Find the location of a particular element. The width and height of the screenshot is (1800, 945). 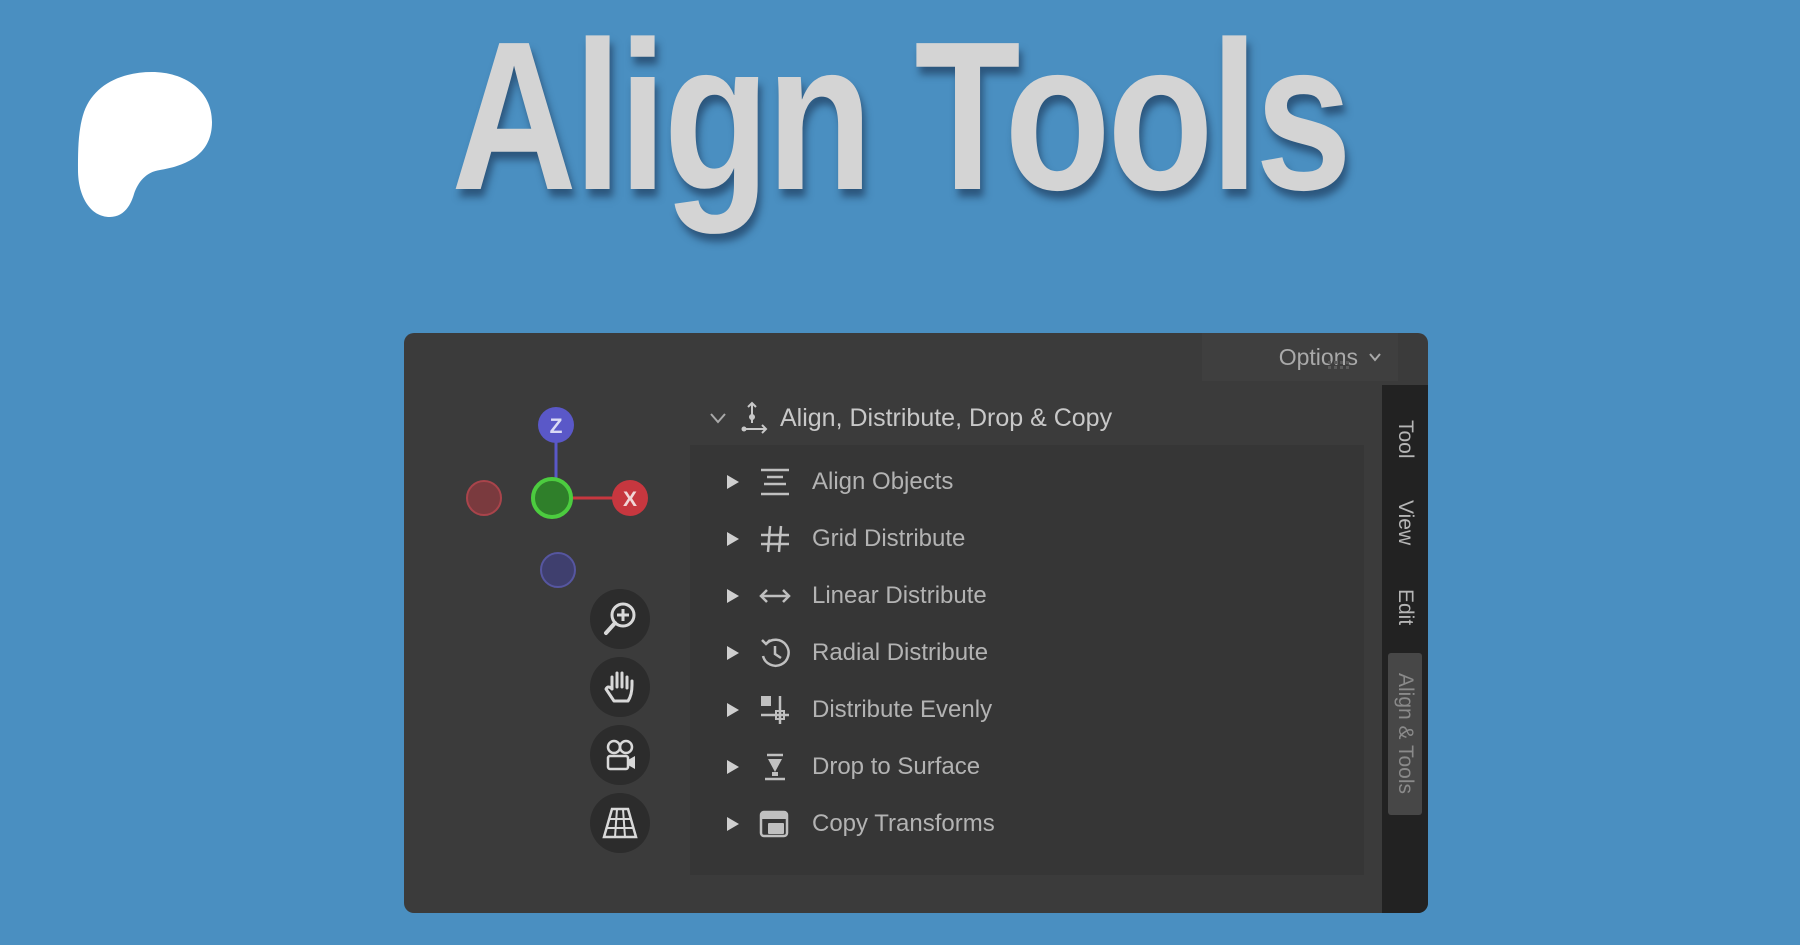

sidebar-tabs: Tool View Edit Align & Tools is located at coordinates (1405, 649).